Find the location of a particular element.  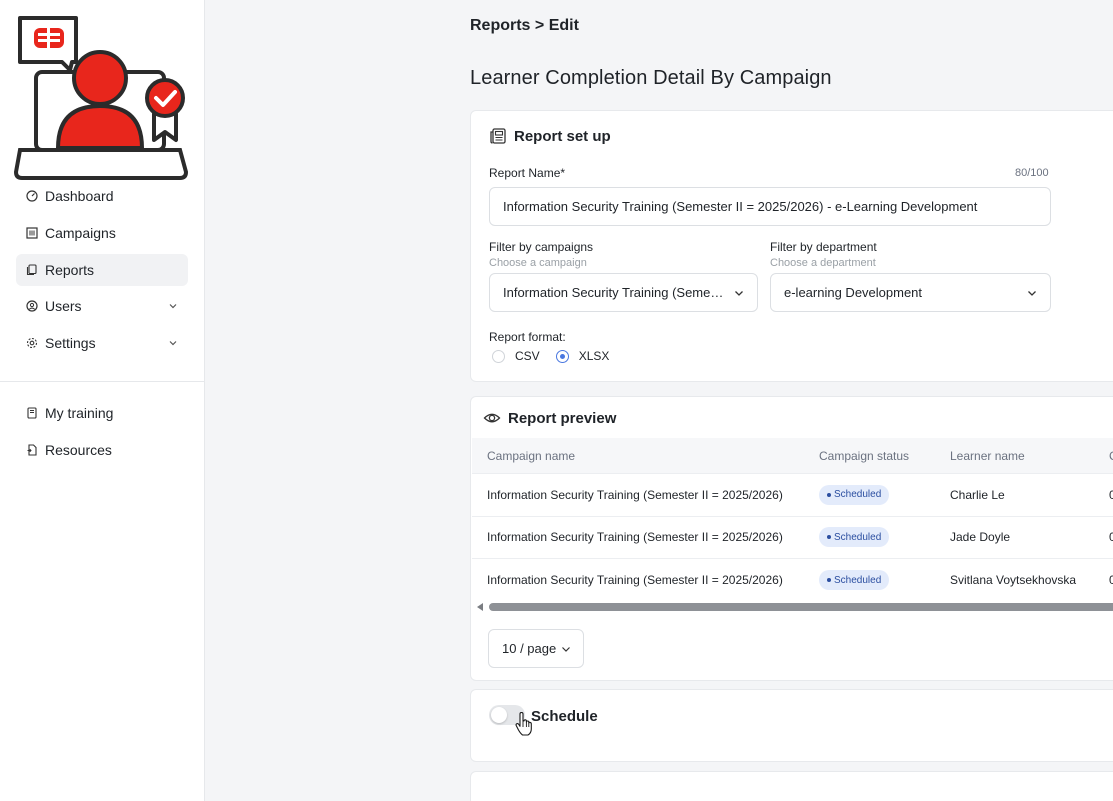

filter-department-label: Filter by department is located at coordinates (823, 247).